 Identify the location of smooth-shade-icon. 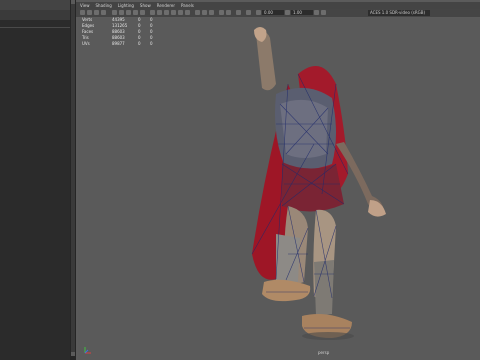
(159, 12).